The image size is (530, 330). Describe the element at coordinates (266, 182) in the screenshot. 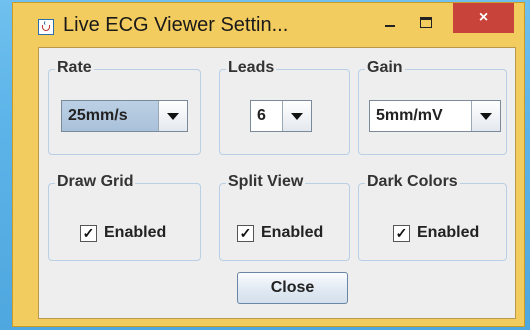

I see `split-view-label: Split View` at that location.